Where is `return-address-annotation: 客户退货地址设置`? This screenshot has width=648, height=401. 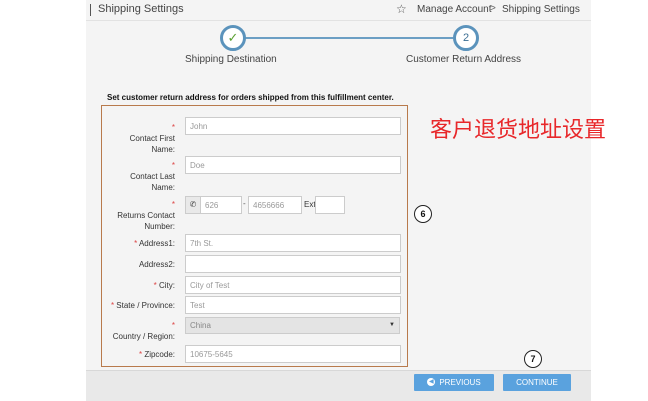
return-address-annotation: 客户退货地址设置 is located at coordinates (518, 130).